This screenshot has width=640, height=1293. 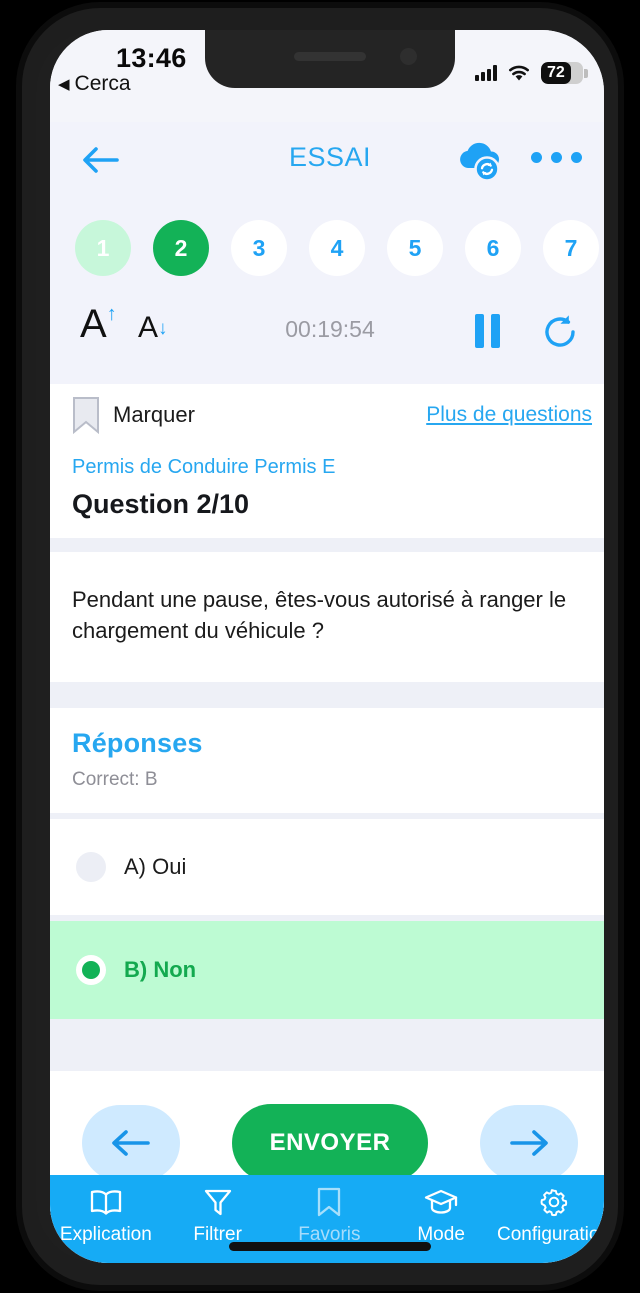 What do you see at coordinates (161, 504) in the screenshot?
I see `question-number: Question 2/10` at bounding box center [161, 504].